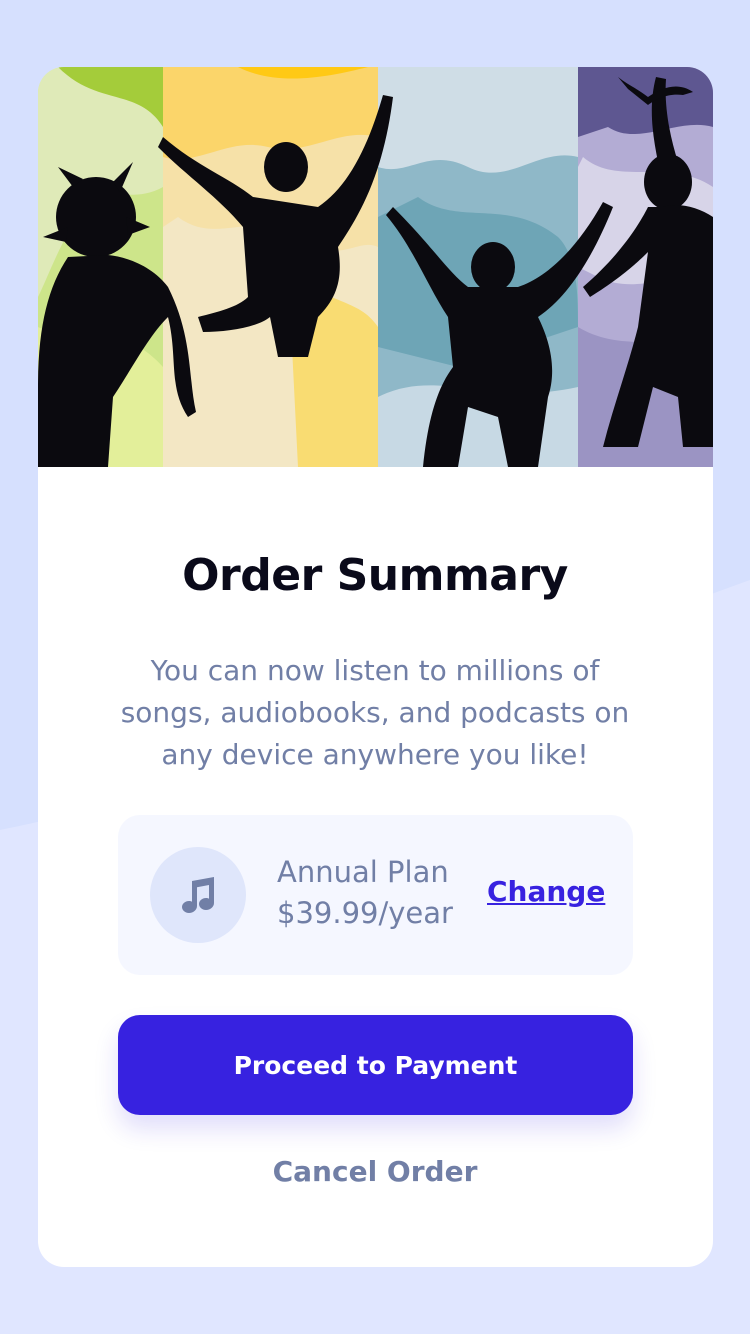 Image resolution: width=750 pixels, height=1334 pixels. What do you see at coordinates (546, 891) in the screenshot?
I see `change-plan-link: Change` at bounding box center [546, 891].